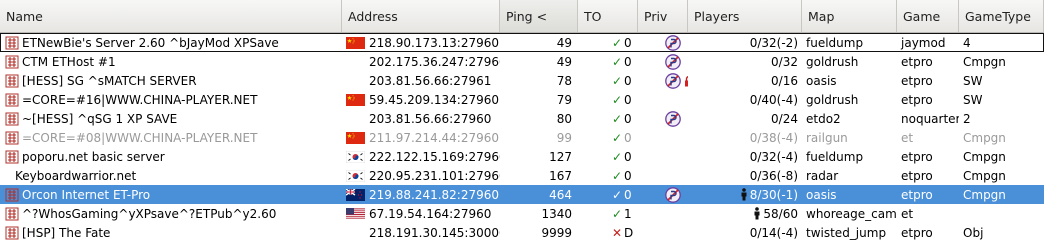  I want to click on server-address: 222.122.15.169:27960, so click(434, 156).